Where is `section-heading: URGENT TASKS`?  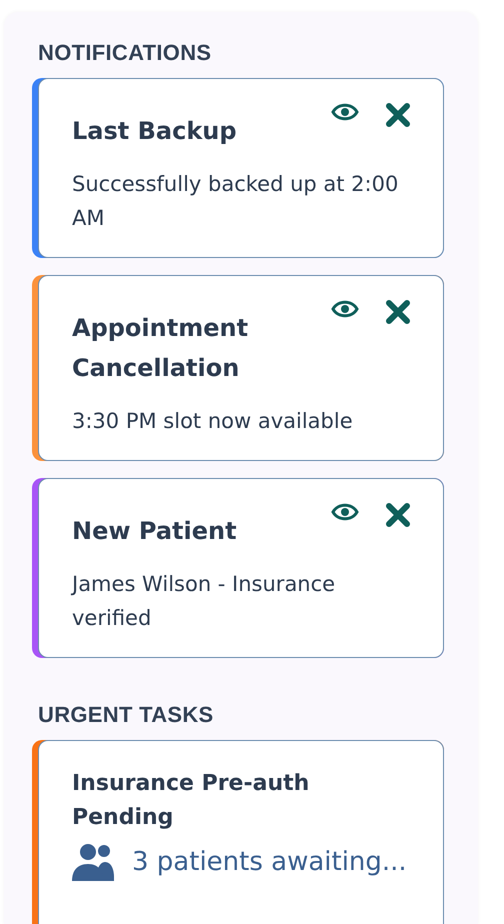 section-heading: URGENT TASKS is located at coordinates (126, 715).